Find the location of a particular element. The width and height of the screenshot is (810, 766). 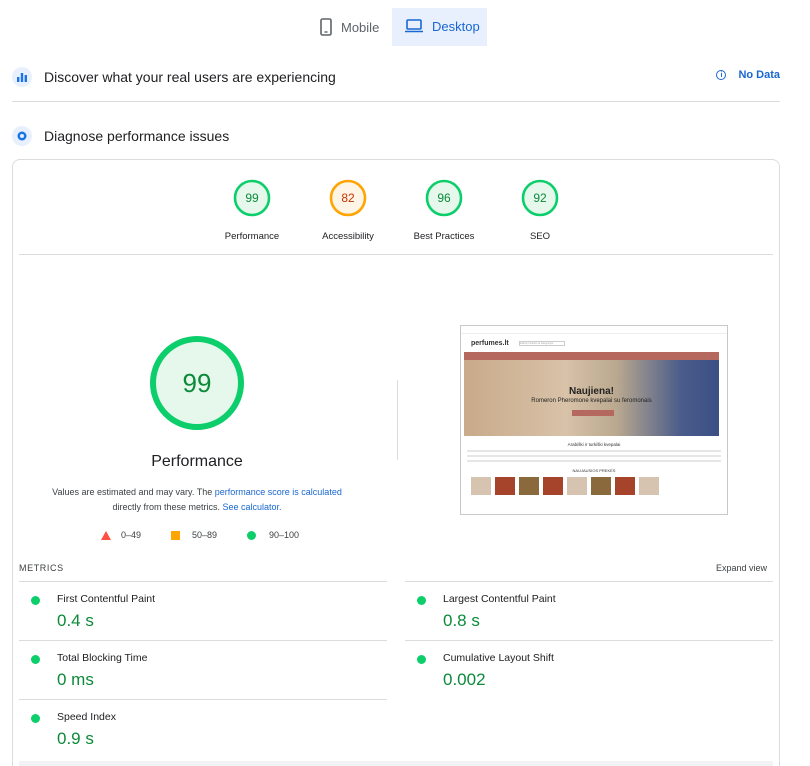

device-tabs: Mobile Desktop is located at coordinates (405, 27).